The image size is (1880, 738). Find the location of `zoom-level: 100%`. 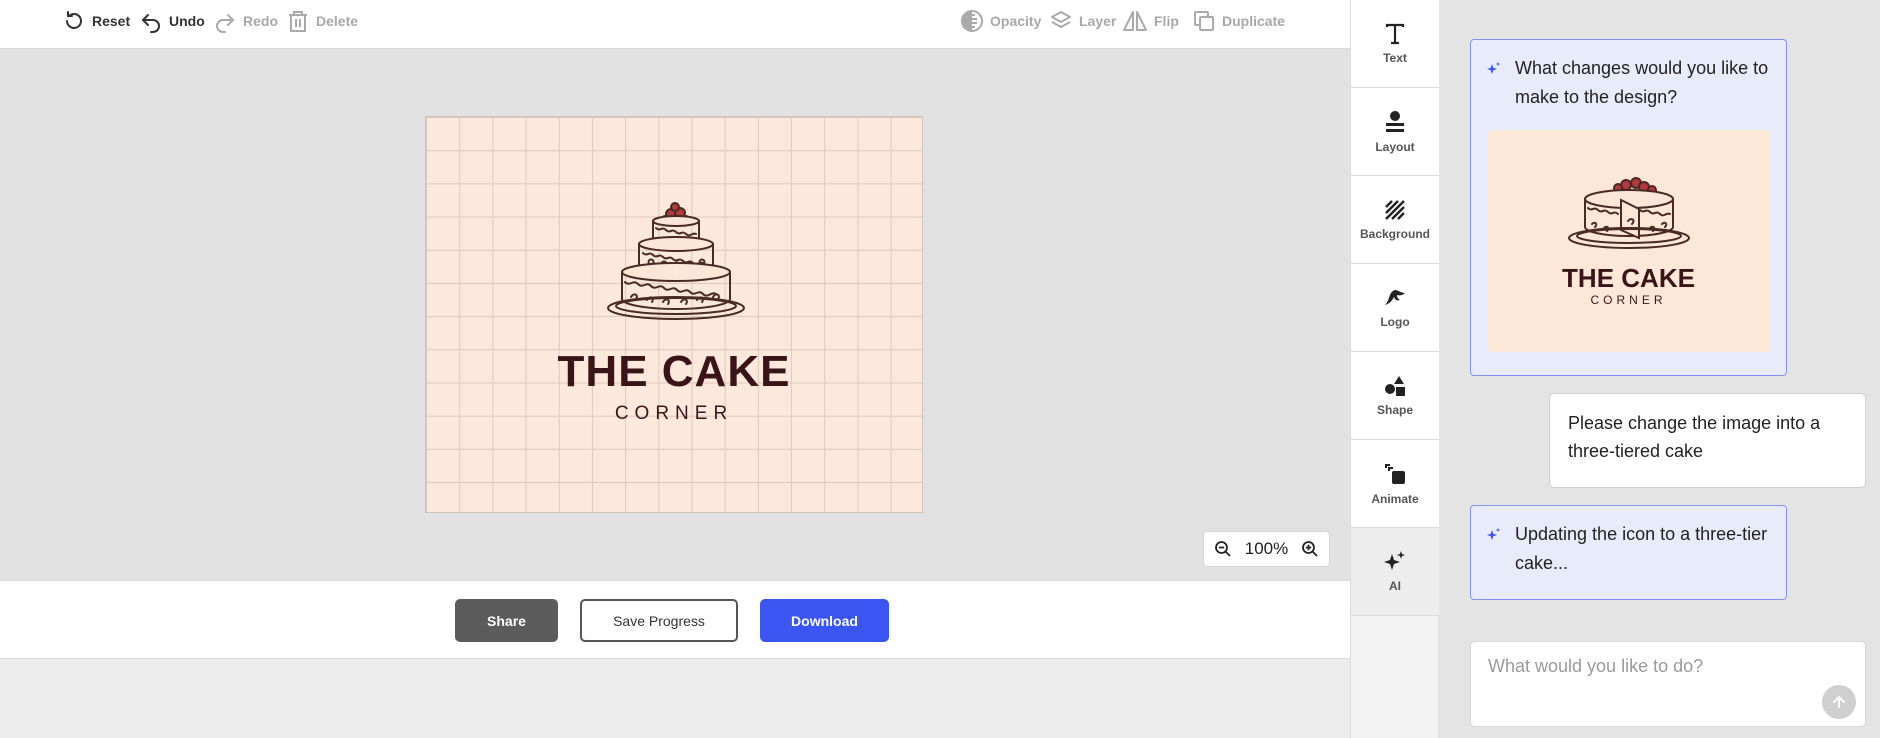

zoom-level: 100% is located at coordinates (1266, 548).